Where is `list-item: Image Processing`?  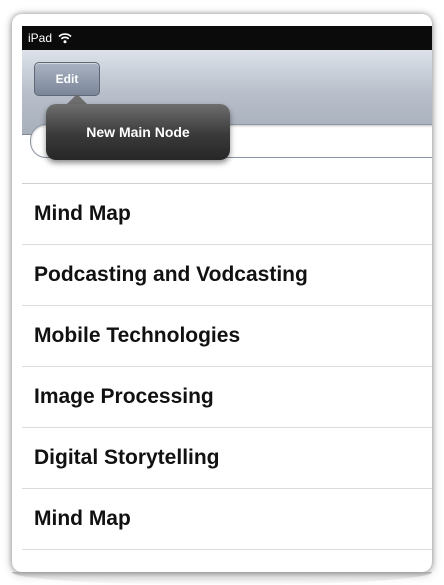 list-item: Image Processing is located at coordinates (227, 397).